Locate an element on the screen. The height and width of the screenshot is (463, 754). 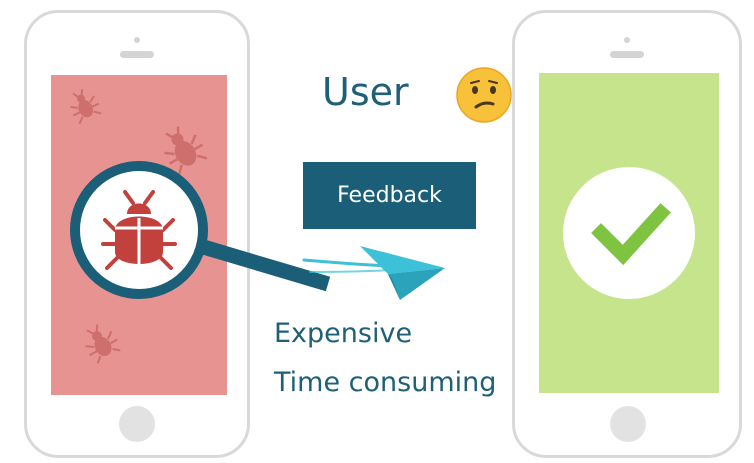
feedback-box: Feedback is located at coordinates (389, 195).